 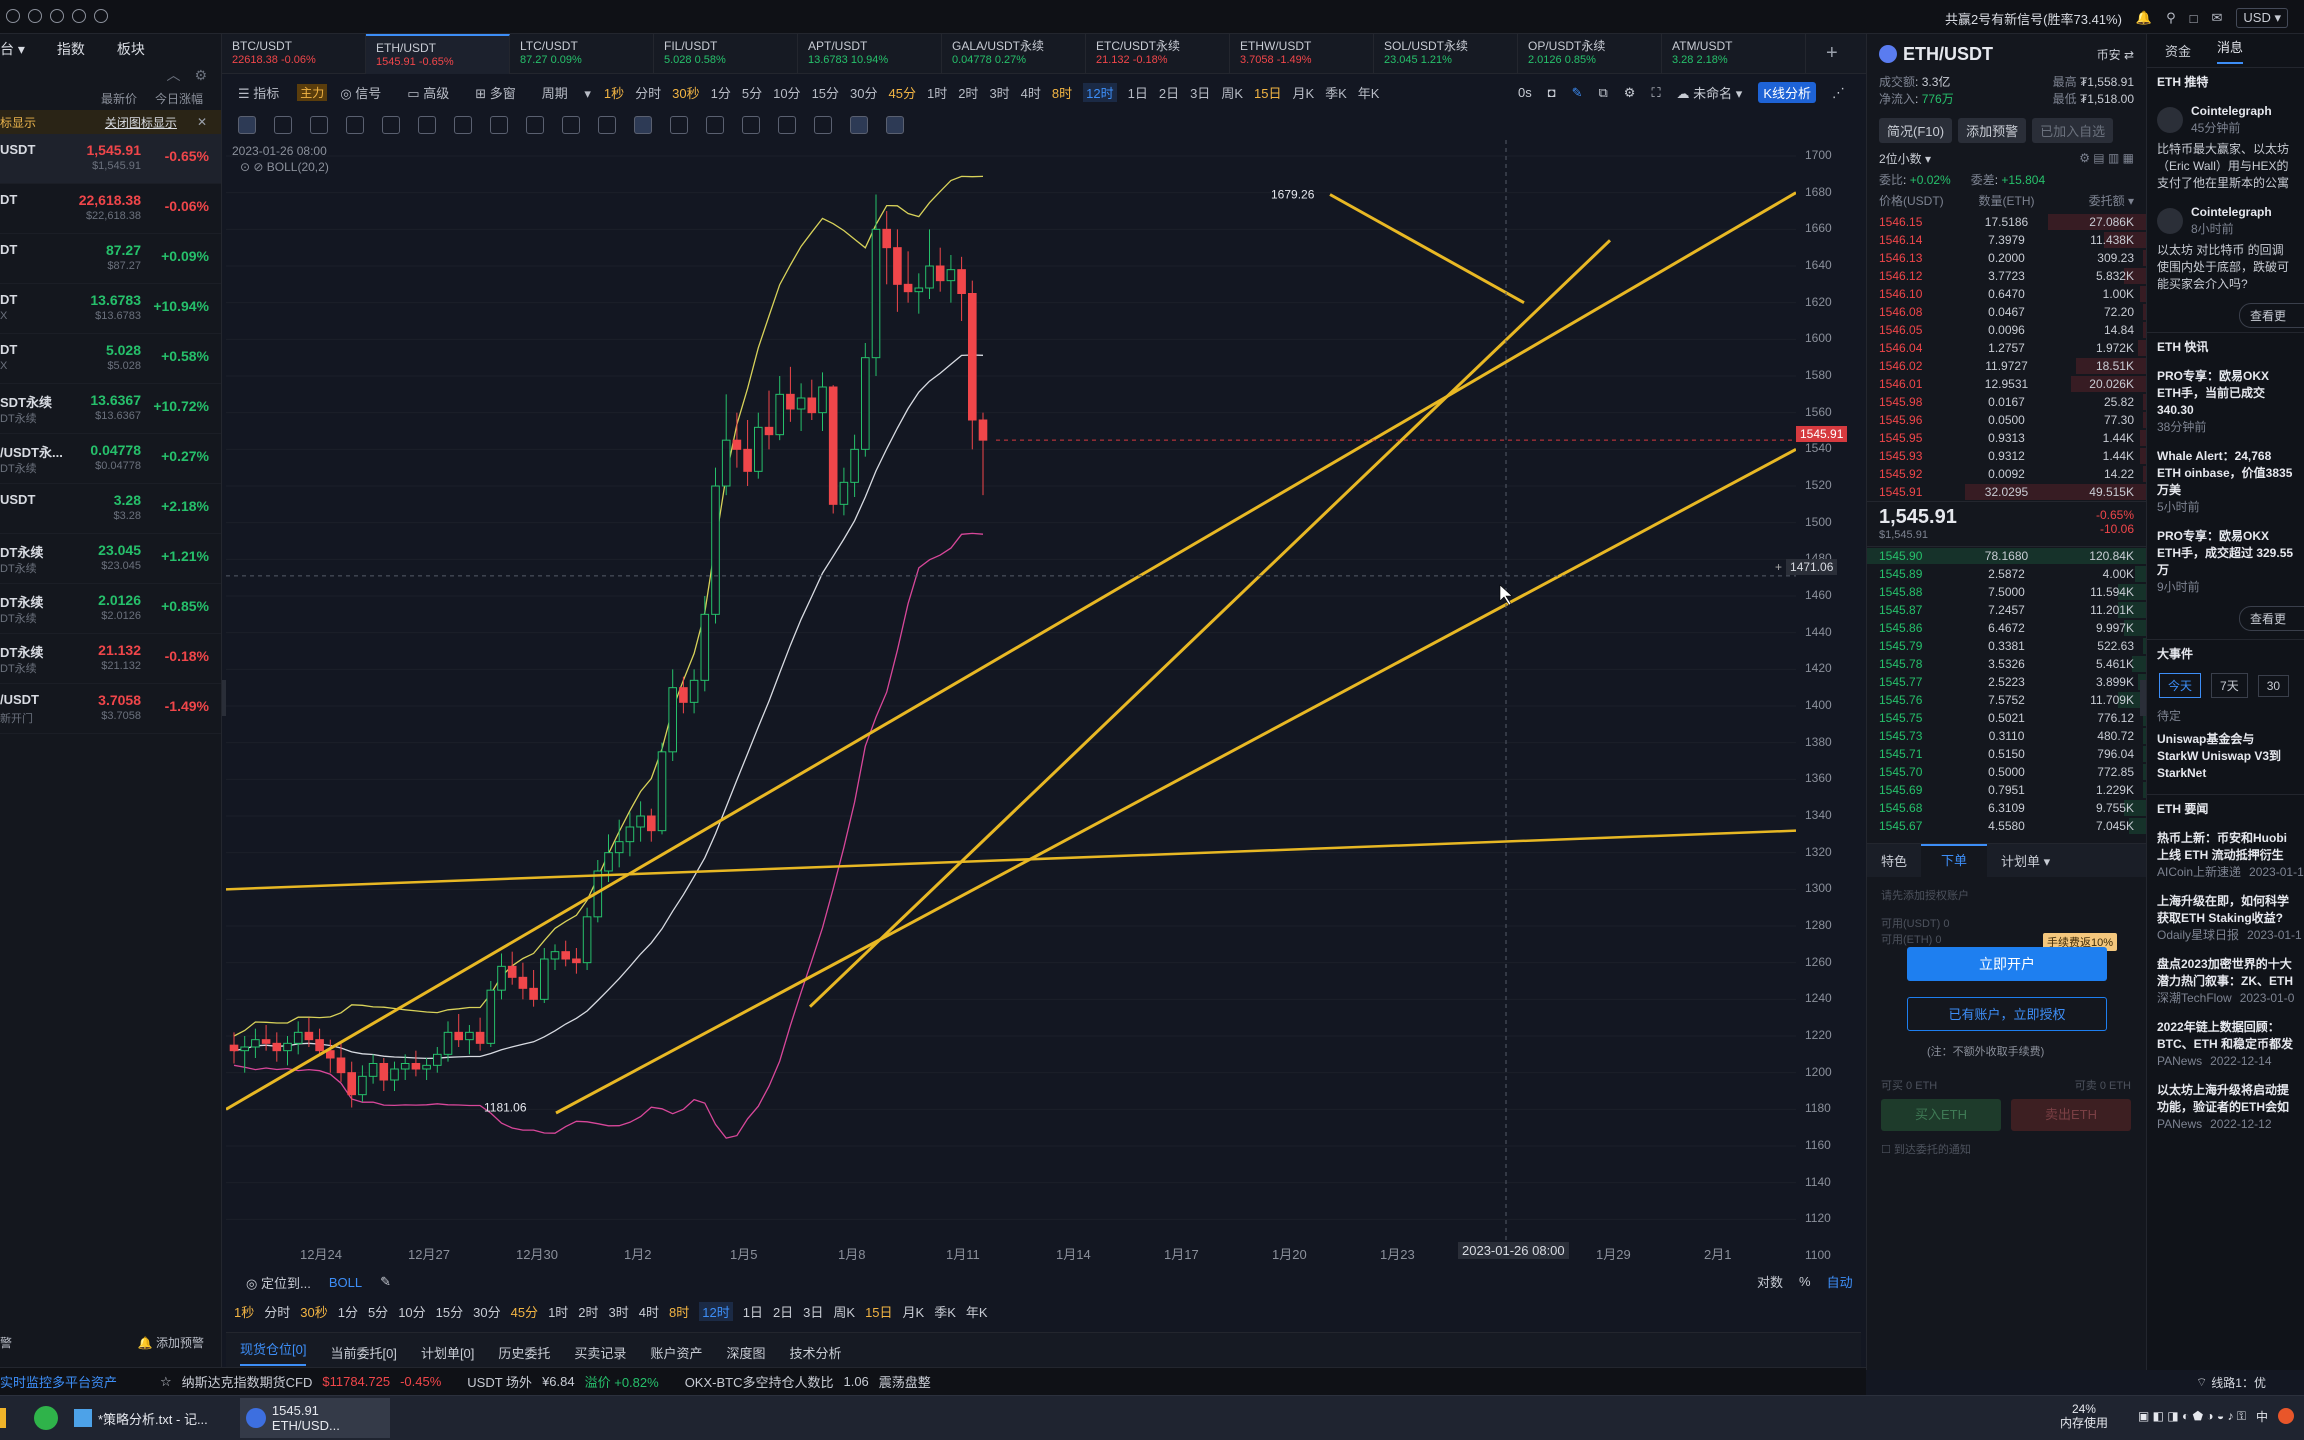 I want to click on expand-icon, so click(x=35, y=16).